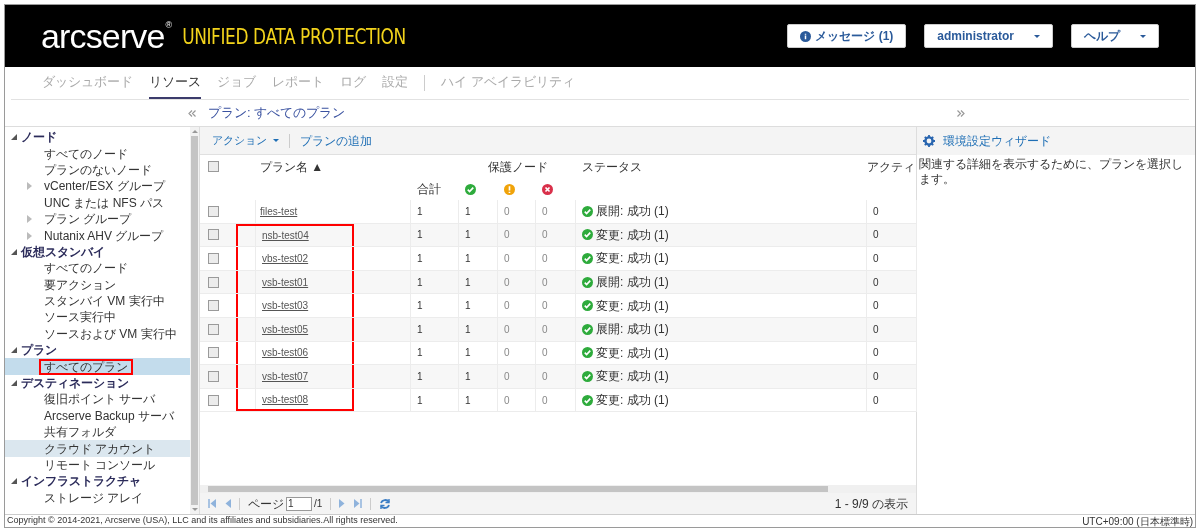 The image size is (1200, 532). Describe the element at coordinates (285, 399) in the screenshot. I see `plan-name-link: vsb-test08` at that location.